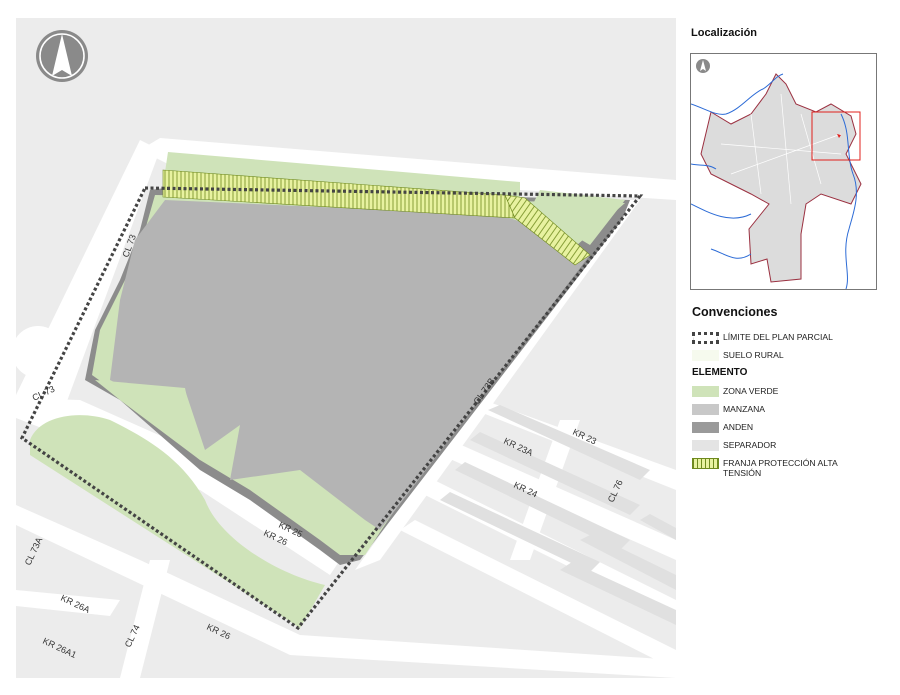  I want to click on legend-item-suelo-rural: SUELO RURAL, so click(738, 357).